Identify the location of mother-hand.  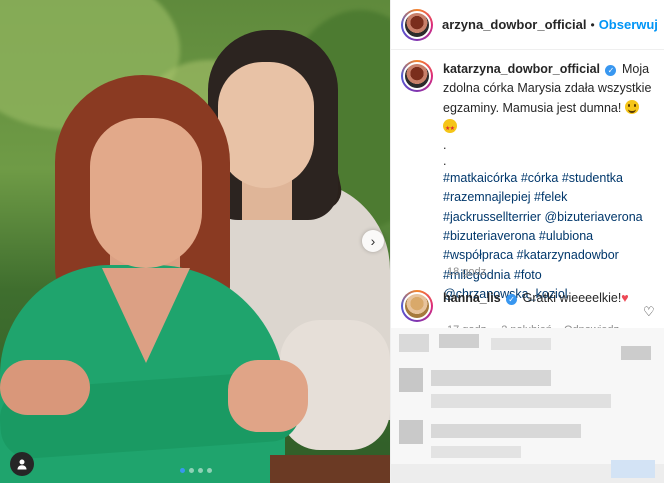
(45, 387).